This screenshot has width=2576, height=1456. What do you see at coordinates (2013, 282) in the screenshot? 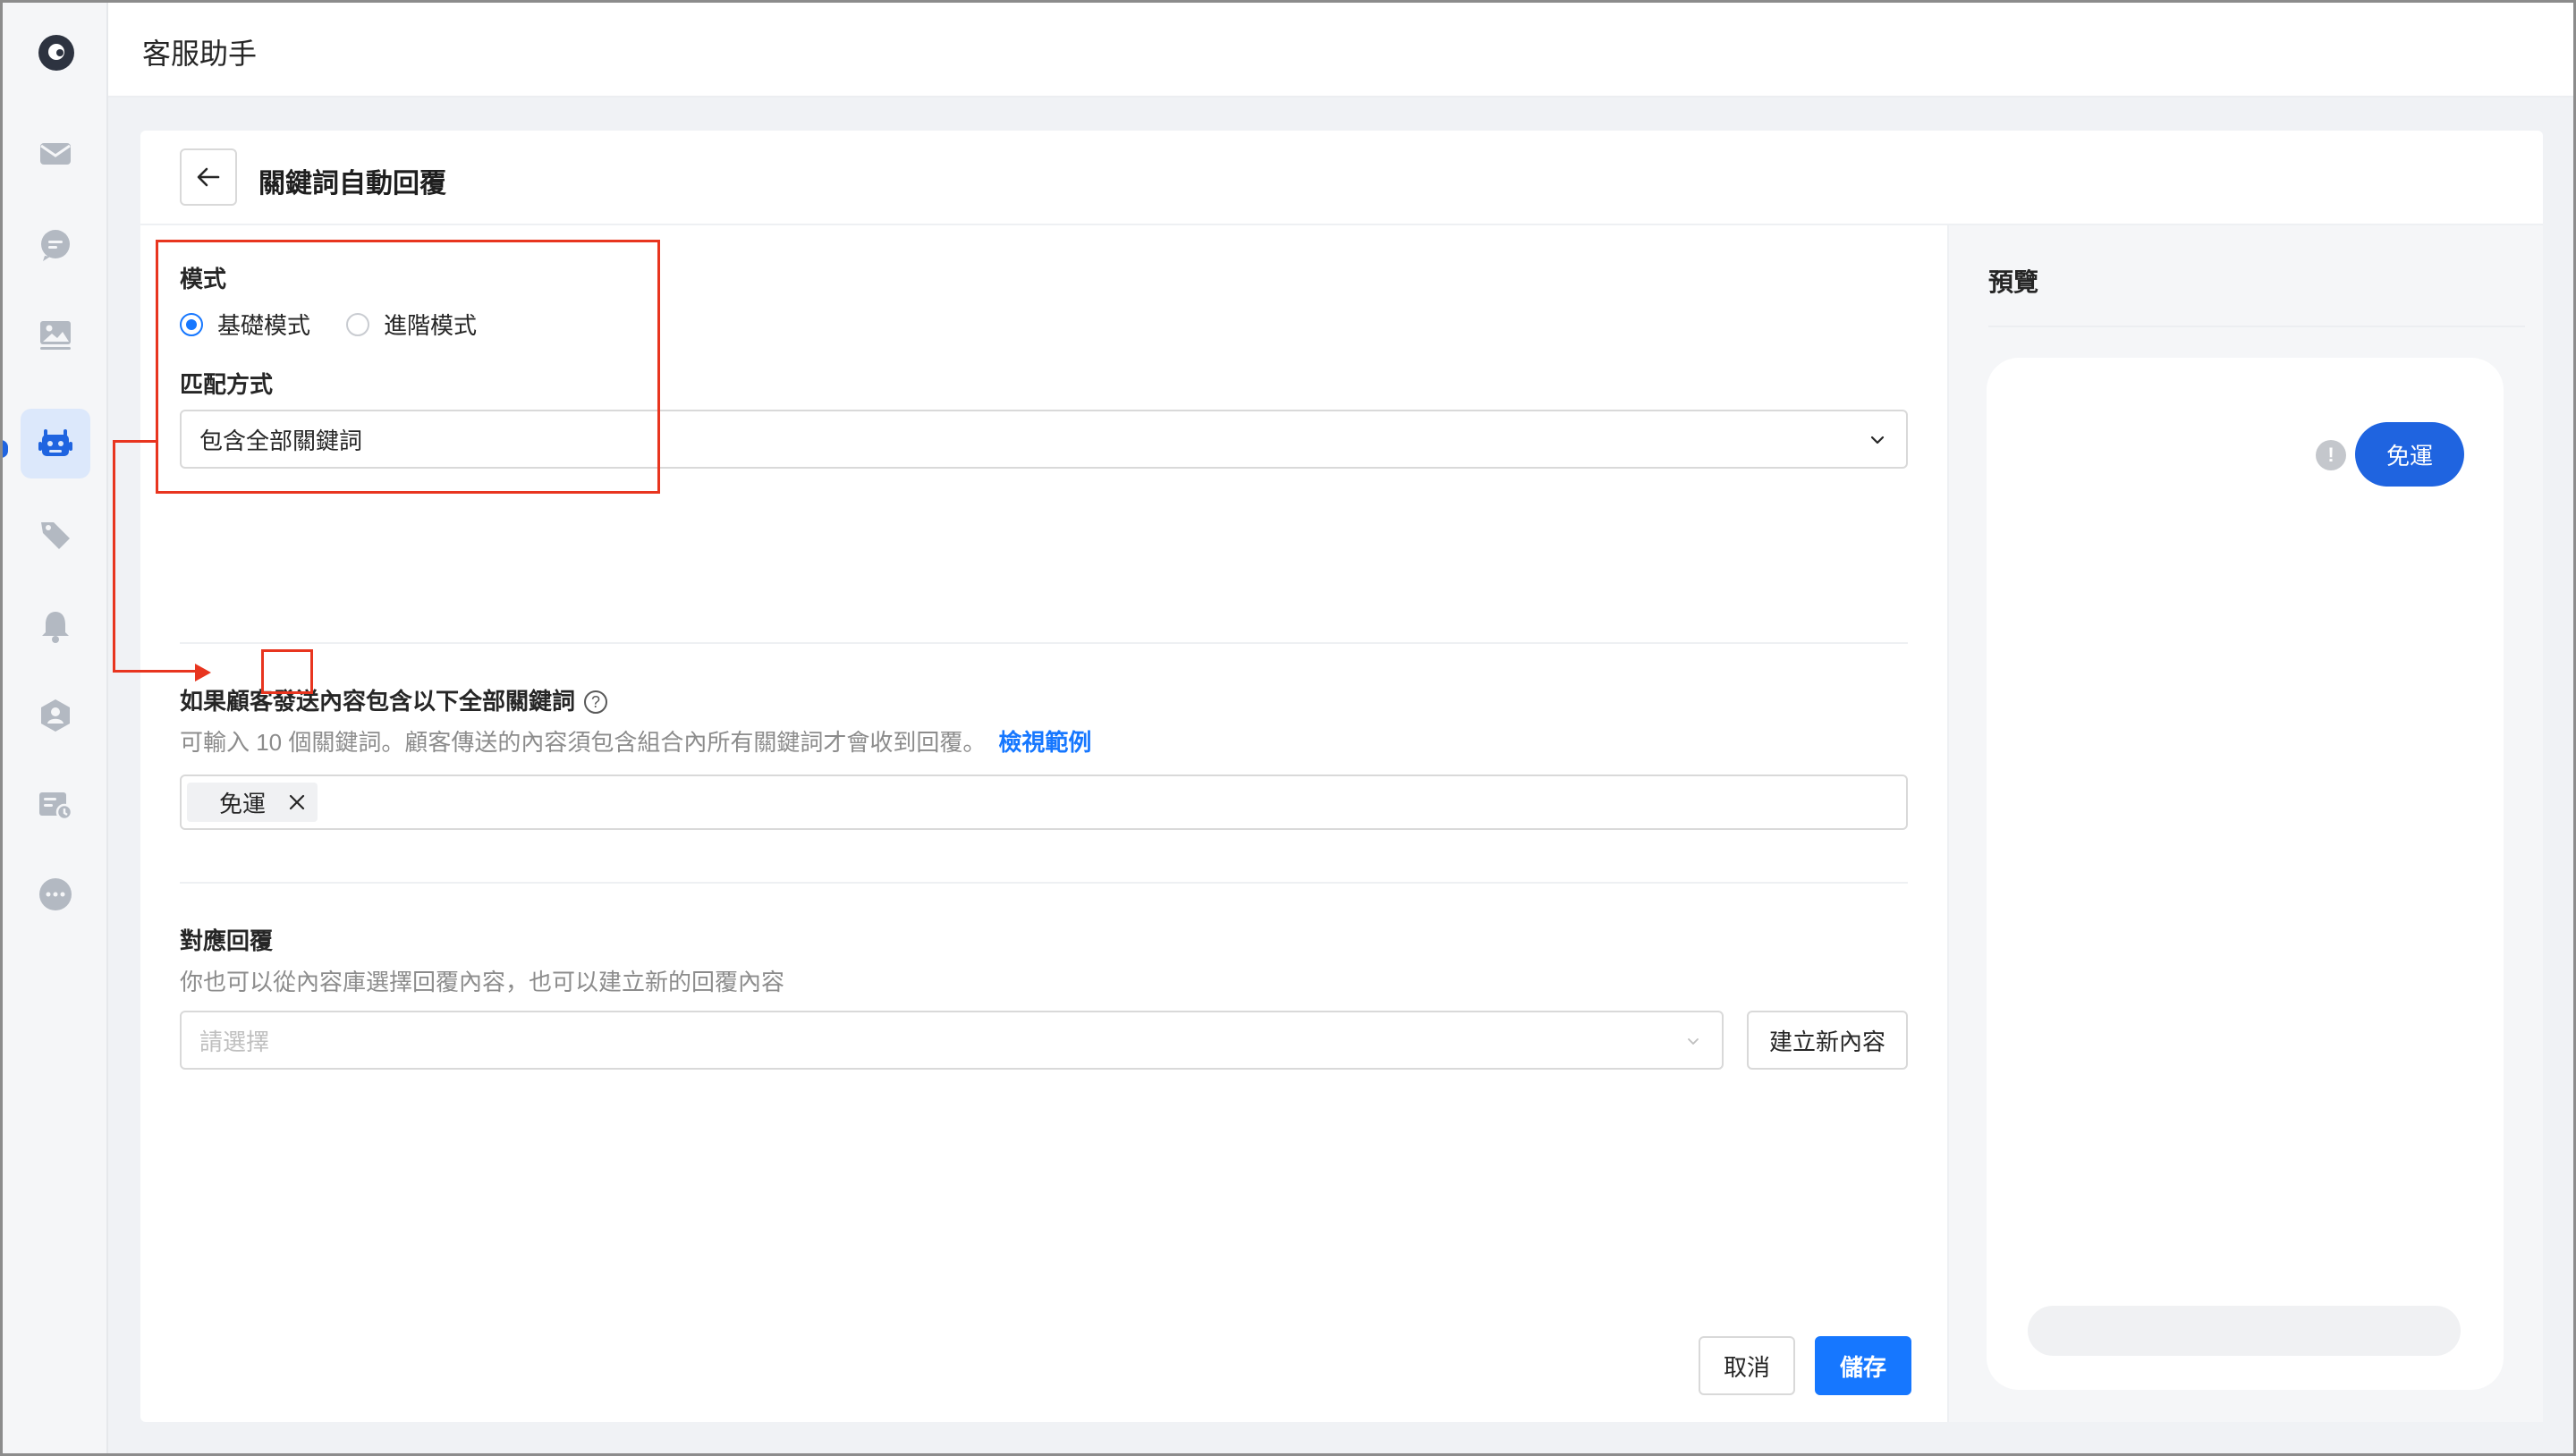
I see `preview-title: 預覽` at bounding box center [2013, 282].